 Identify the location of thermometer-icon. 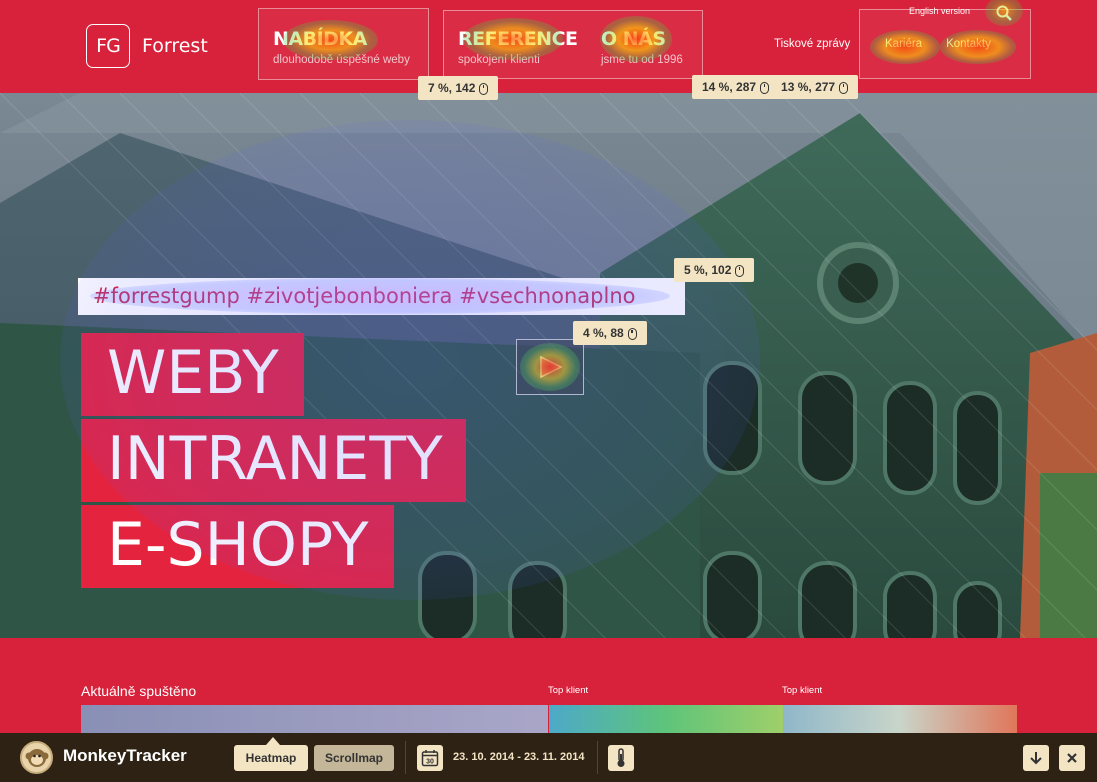
(621, 758).